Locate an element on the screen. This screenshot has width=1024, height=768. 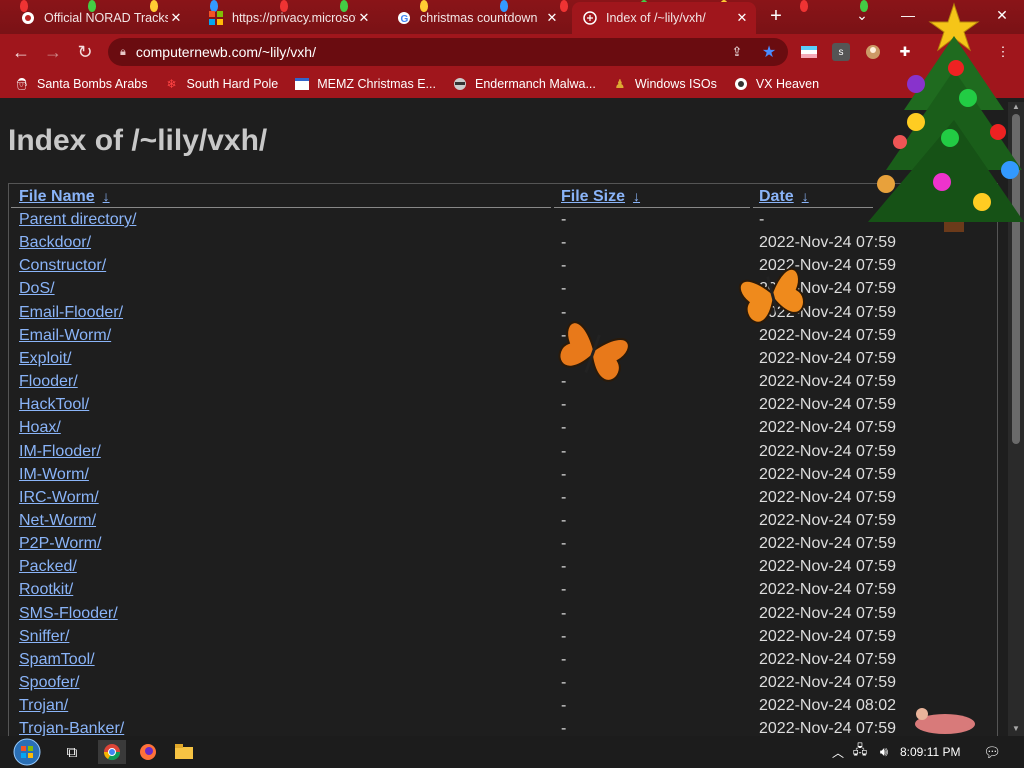
file-link: Exploit/ is located at coordinates (45, 359).